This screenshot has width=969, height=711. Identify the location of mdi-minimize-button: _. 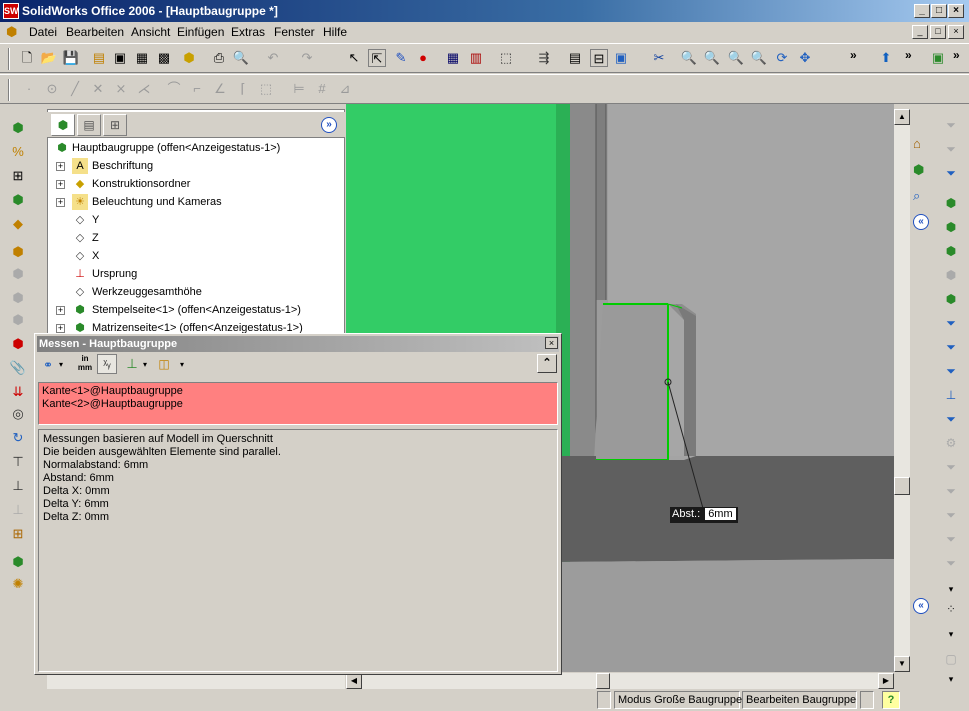
(920, 32).